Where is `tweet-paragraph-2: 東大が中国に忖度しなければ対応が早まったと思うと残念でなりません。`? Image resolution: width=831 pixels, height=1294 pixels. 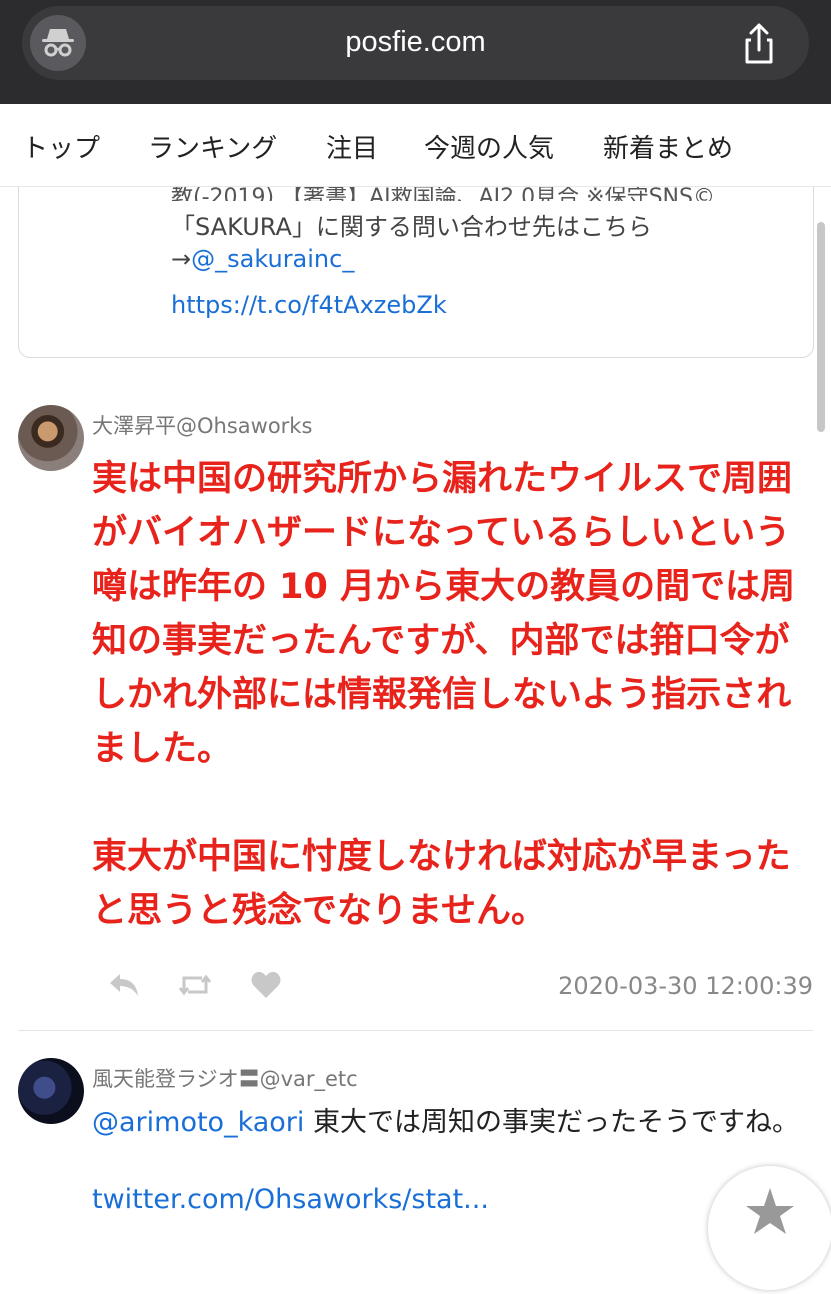 tweet-paragraph-2: 東大が中国に忖度しなければ対応が早まったと思うと残念でなりません。 is located at coordinates (441, 884).